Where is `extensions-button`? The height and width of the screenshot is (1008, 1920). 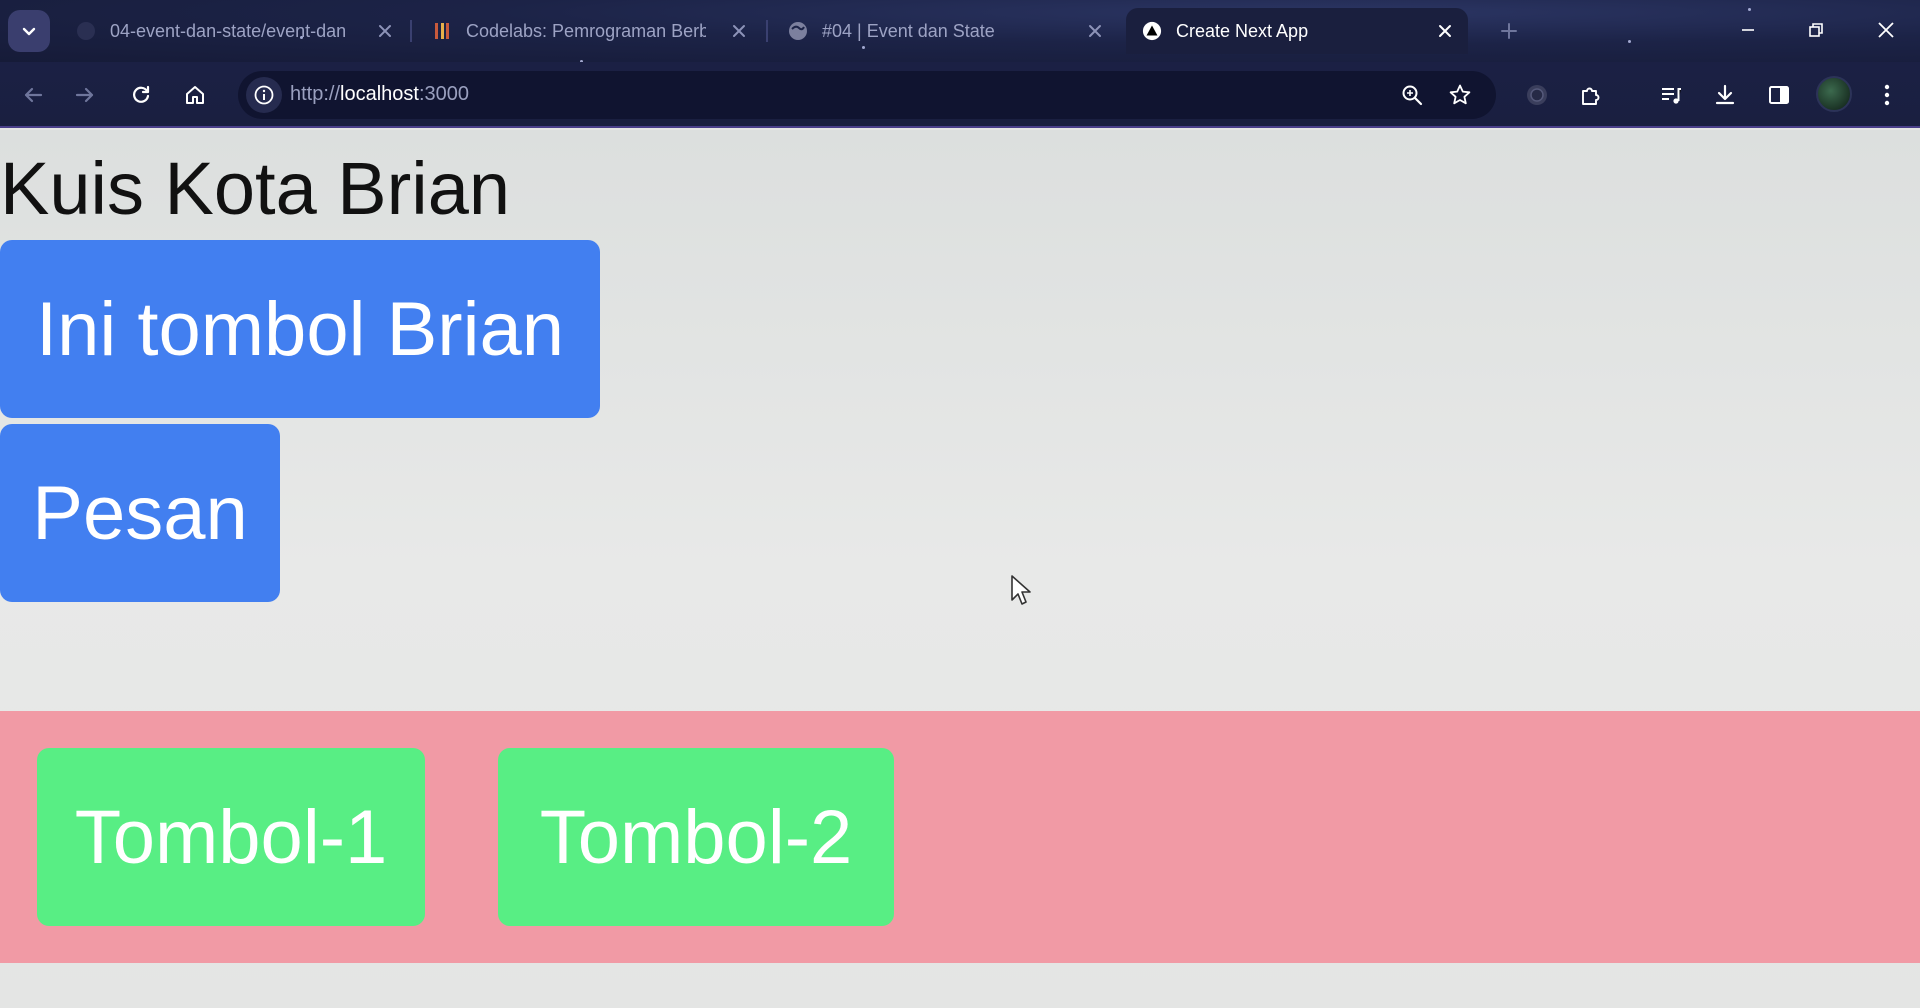 extensions-button is located at coordinates (1591, 95).